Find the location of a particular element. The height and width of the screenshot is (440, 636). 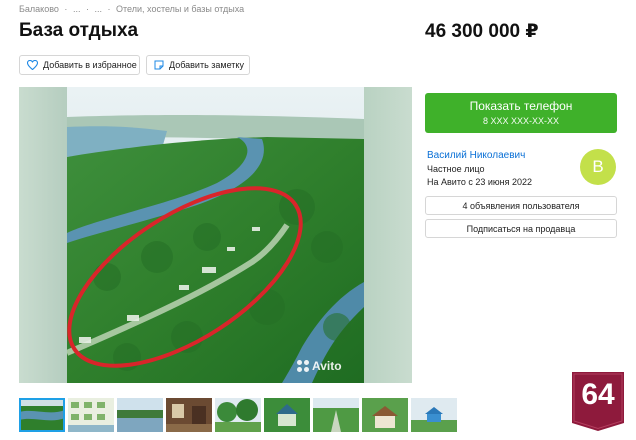

page-title: База отдыха is located at coordinates (79, 30).